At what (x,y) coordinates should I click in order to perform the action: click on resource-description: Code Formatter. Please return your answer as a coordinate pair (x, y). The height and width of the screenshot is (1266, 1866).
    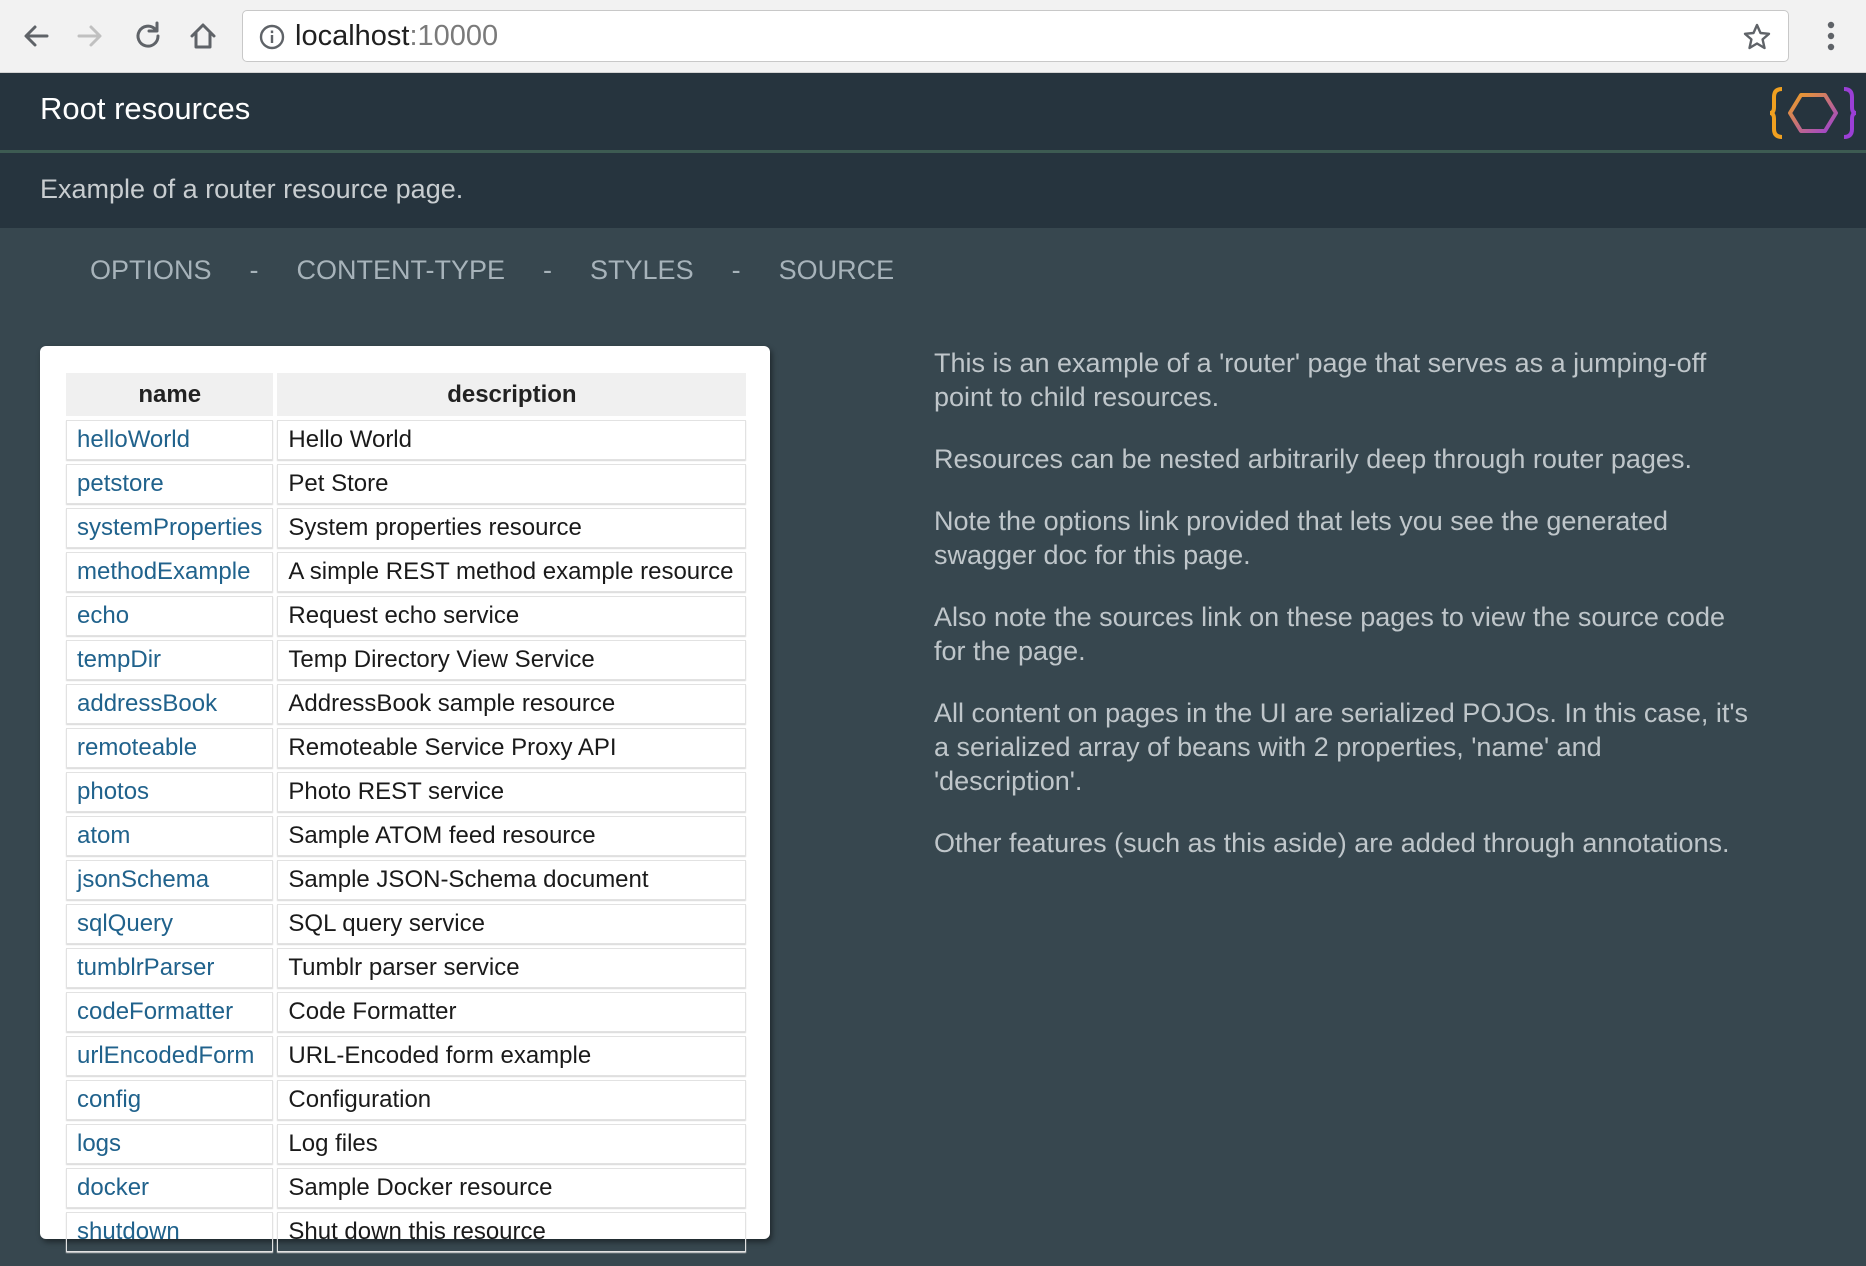
    Looking at the image, I should click on (512, 1012).